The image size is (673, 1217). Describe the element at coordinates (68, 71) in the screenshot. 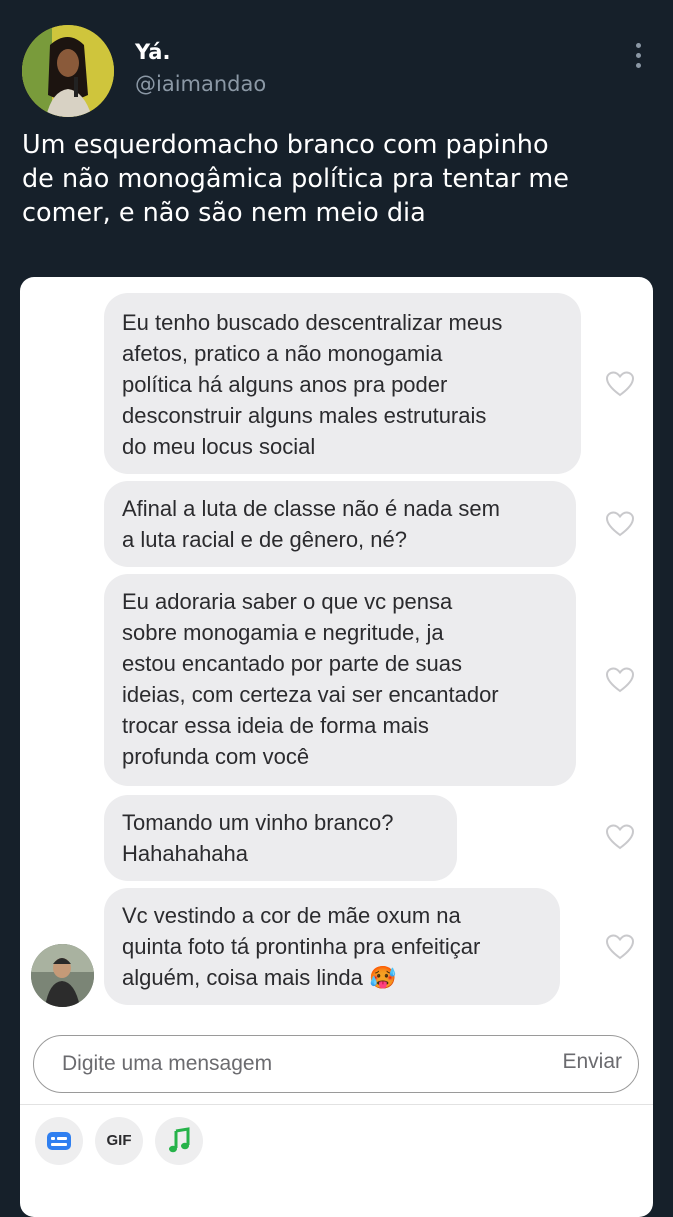

I see `author-avatar` at that location.